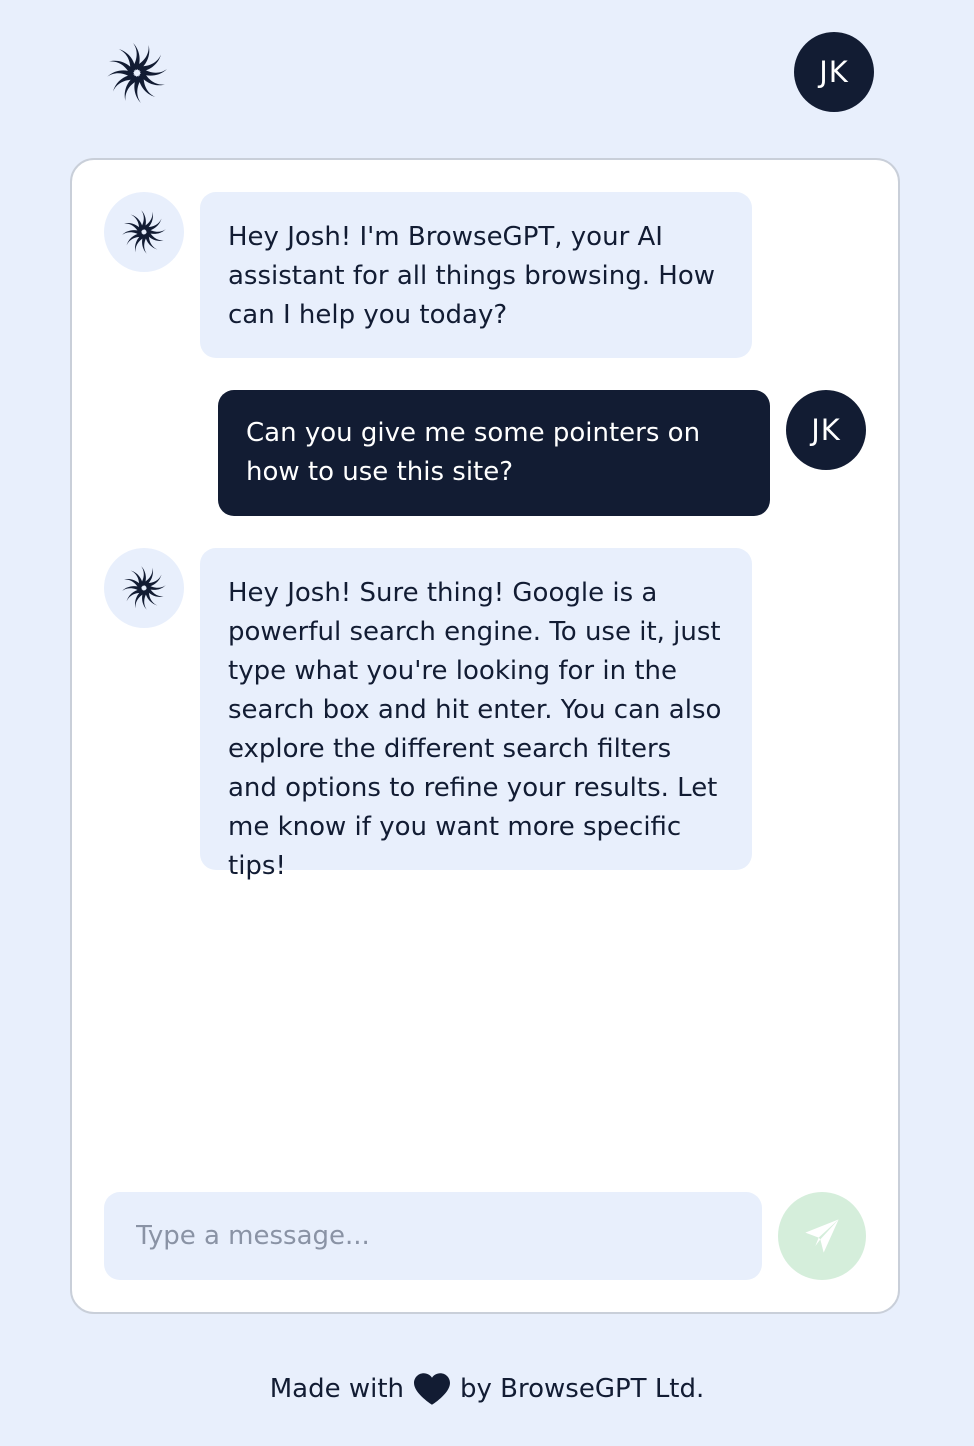  What do you see at coordinates (433, 1236) in the screenshot?
I see `message-input` at bounding box center [433, 1236].